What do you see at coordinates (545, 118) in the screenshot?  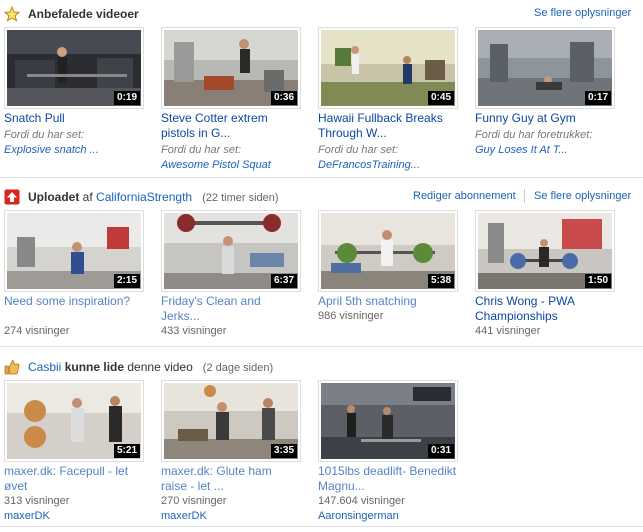 I see `video-title-link: Funny Guy at Gym` at bounding box center [545, 118].